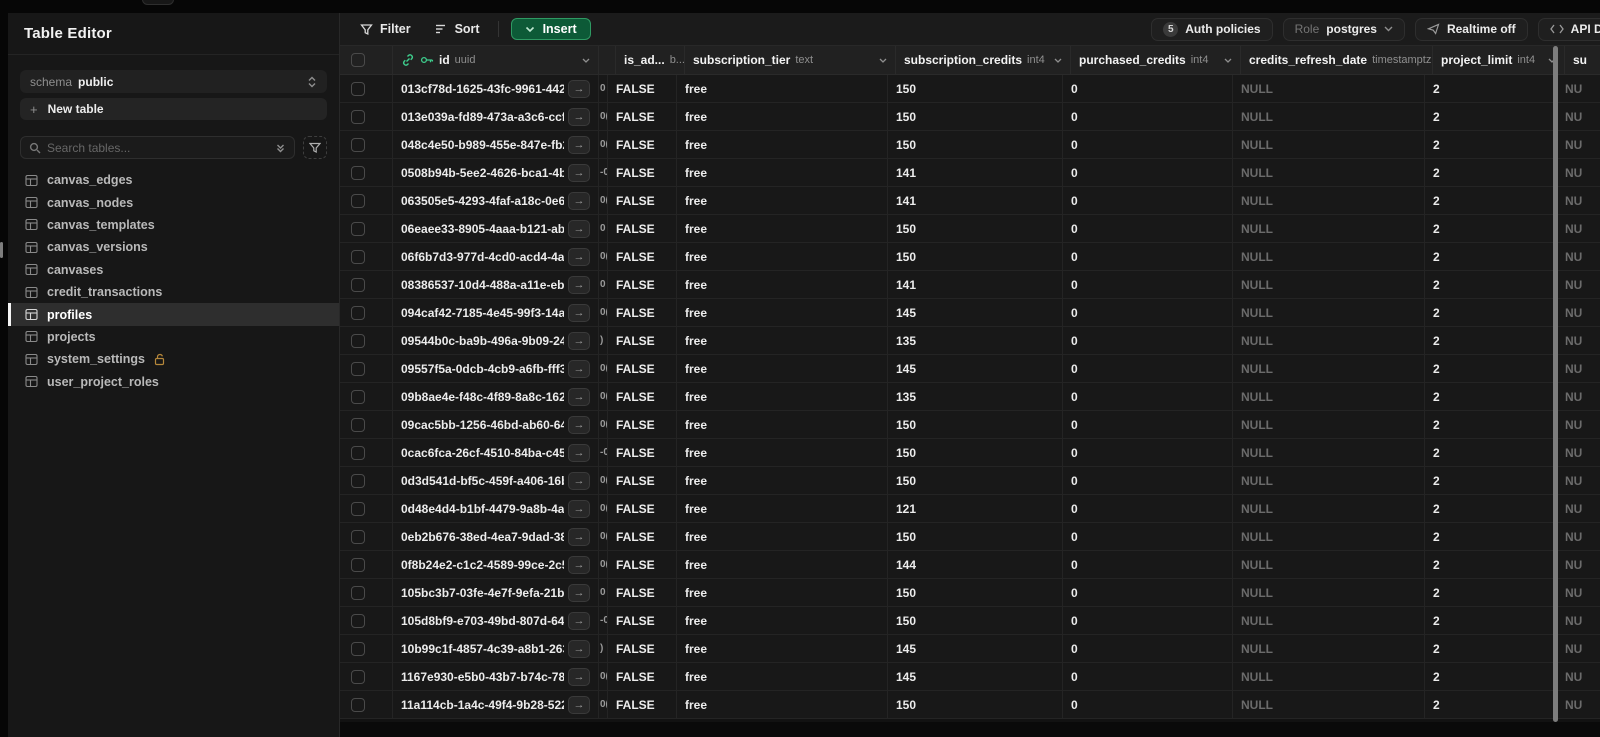  What do you see at coordinates (385, 29) in the screenshot?
I see `filter-button: Filter` at bounding box center [385, 29].